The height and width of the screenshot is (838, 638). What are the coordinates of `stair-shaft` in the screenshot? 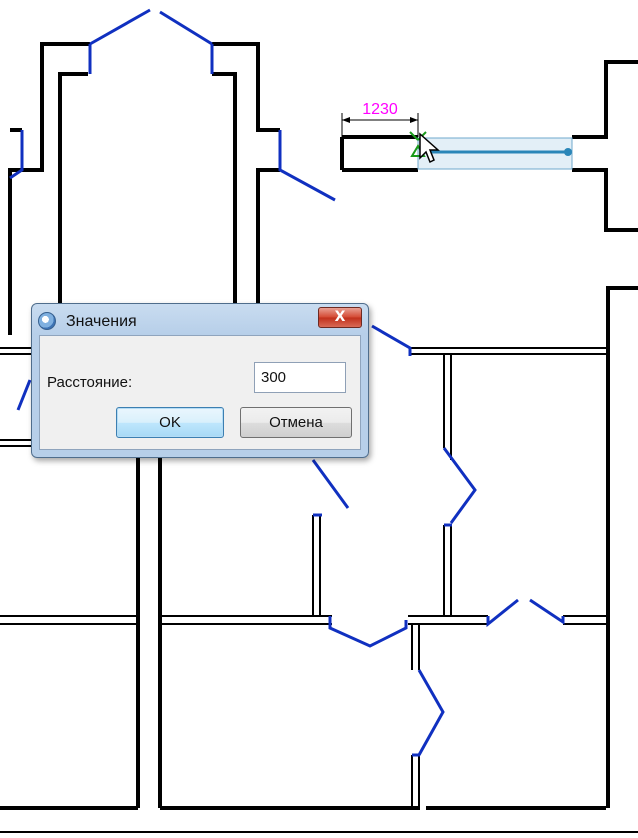 It's located at (149, 633).